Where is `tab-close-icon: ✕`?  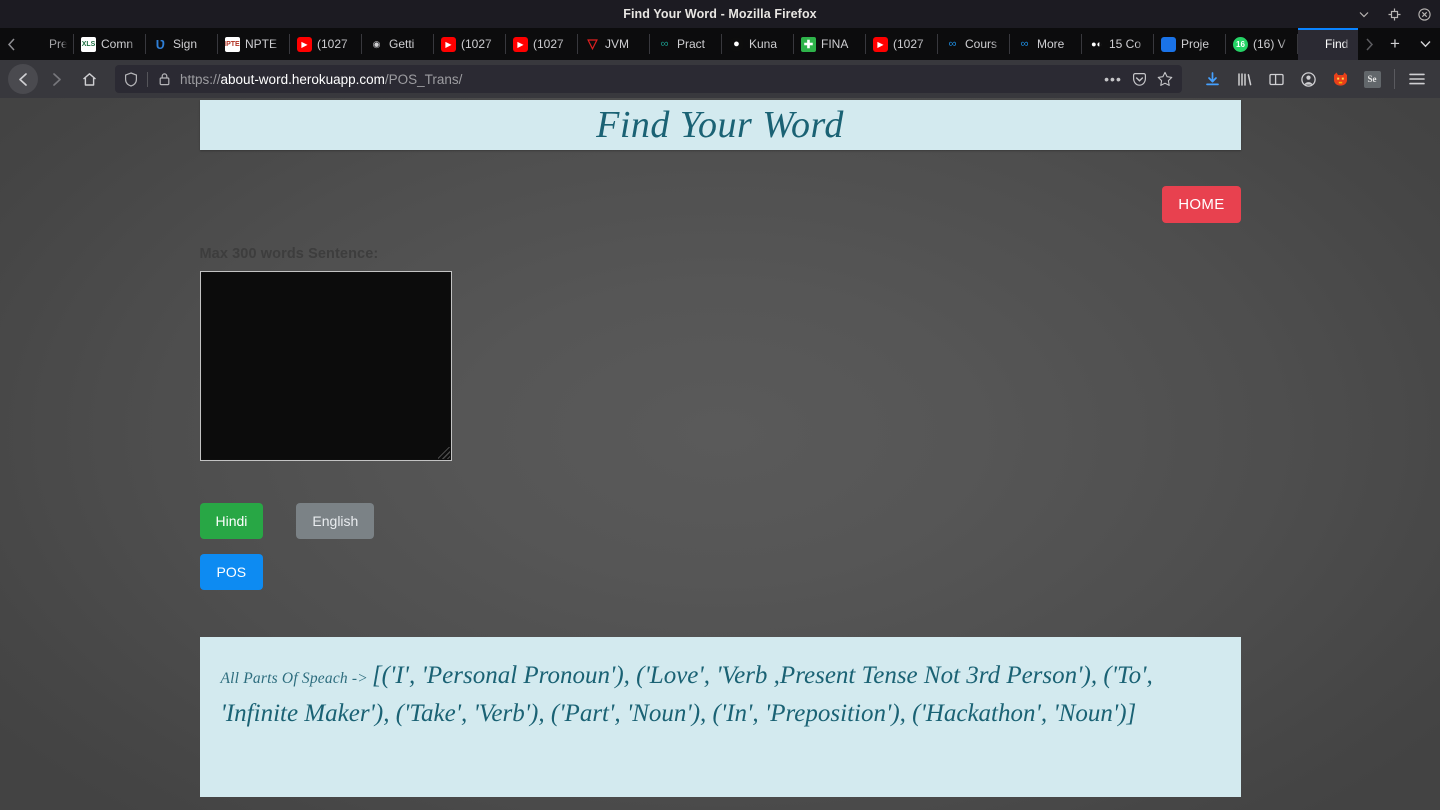 tab-close-icon: ✕ is located at coordinates (1357, 44).